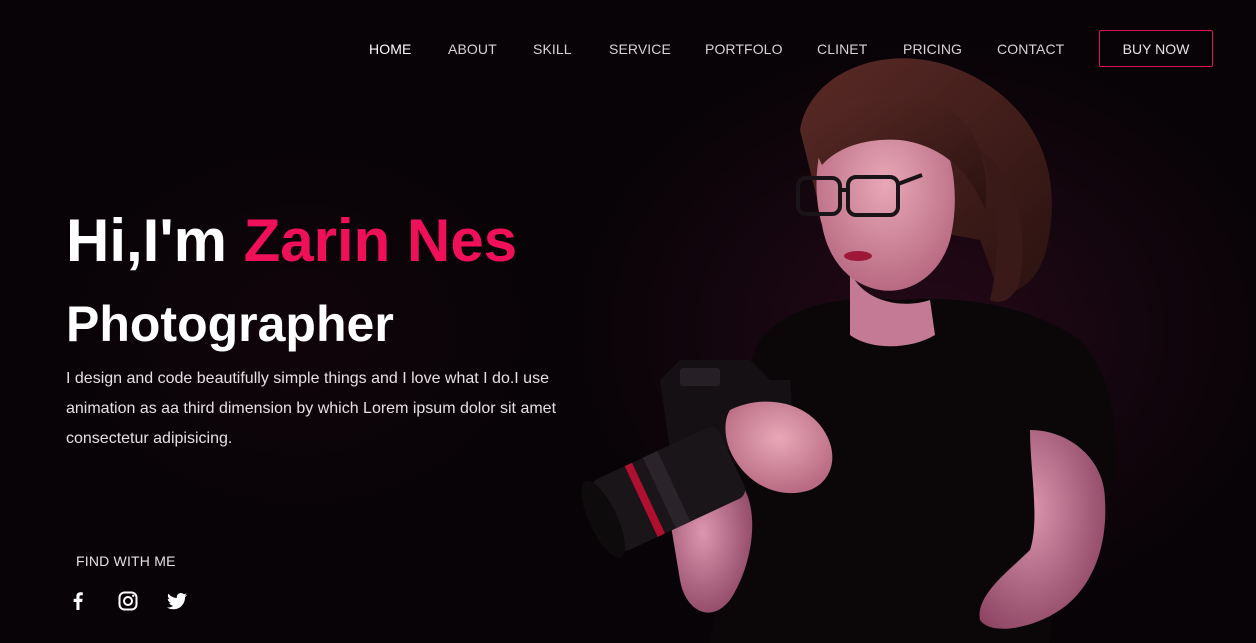 This screenshot has height=643, width=1256. What do you see at coordinates (472, 49) in the screenshot?
I see `nav-item-about: ABOUT` at bounding box center [472, 49].